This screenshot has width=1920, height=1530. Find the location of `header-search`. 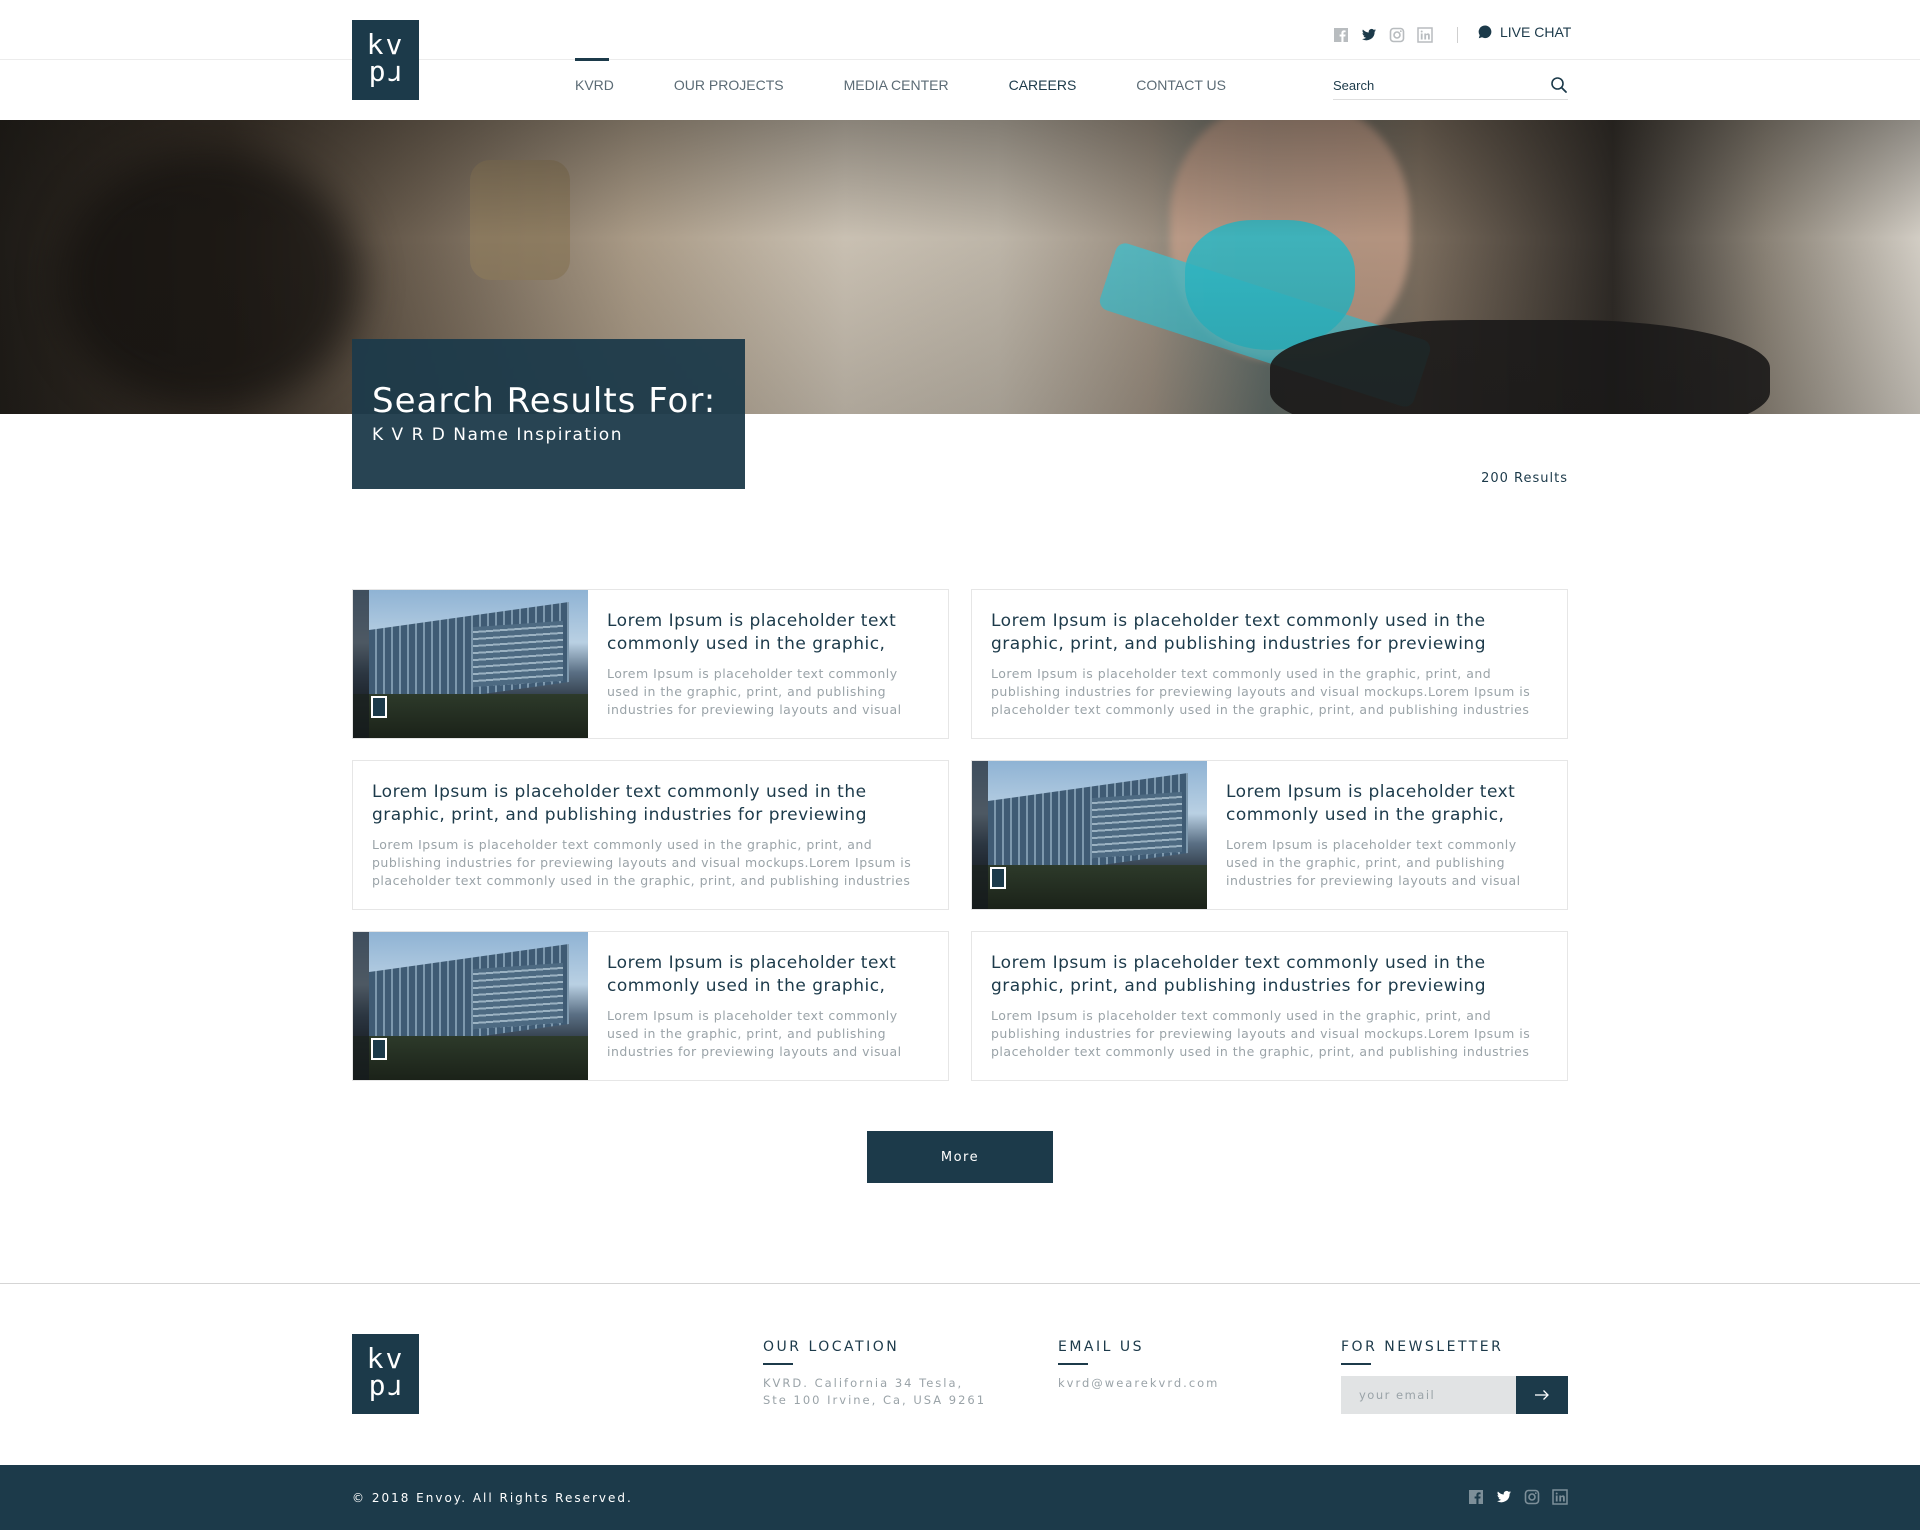

header-search is located at coordinates (1450, 87).